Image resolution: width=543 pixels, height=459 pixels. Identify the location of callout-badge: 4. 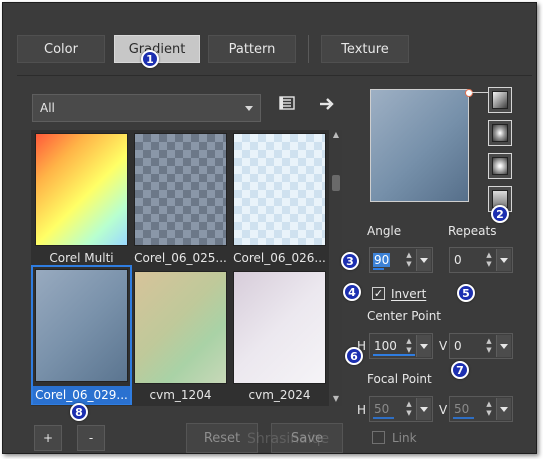
(352, 292).